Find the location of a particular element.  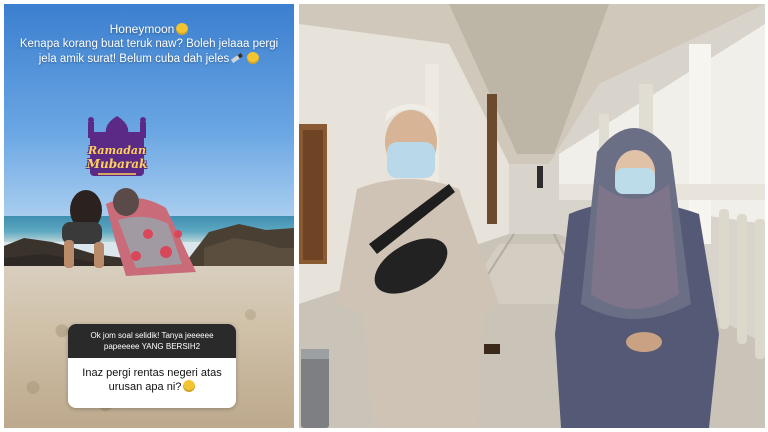

laughing-emoji-icon is located at coordinates (182, 29).